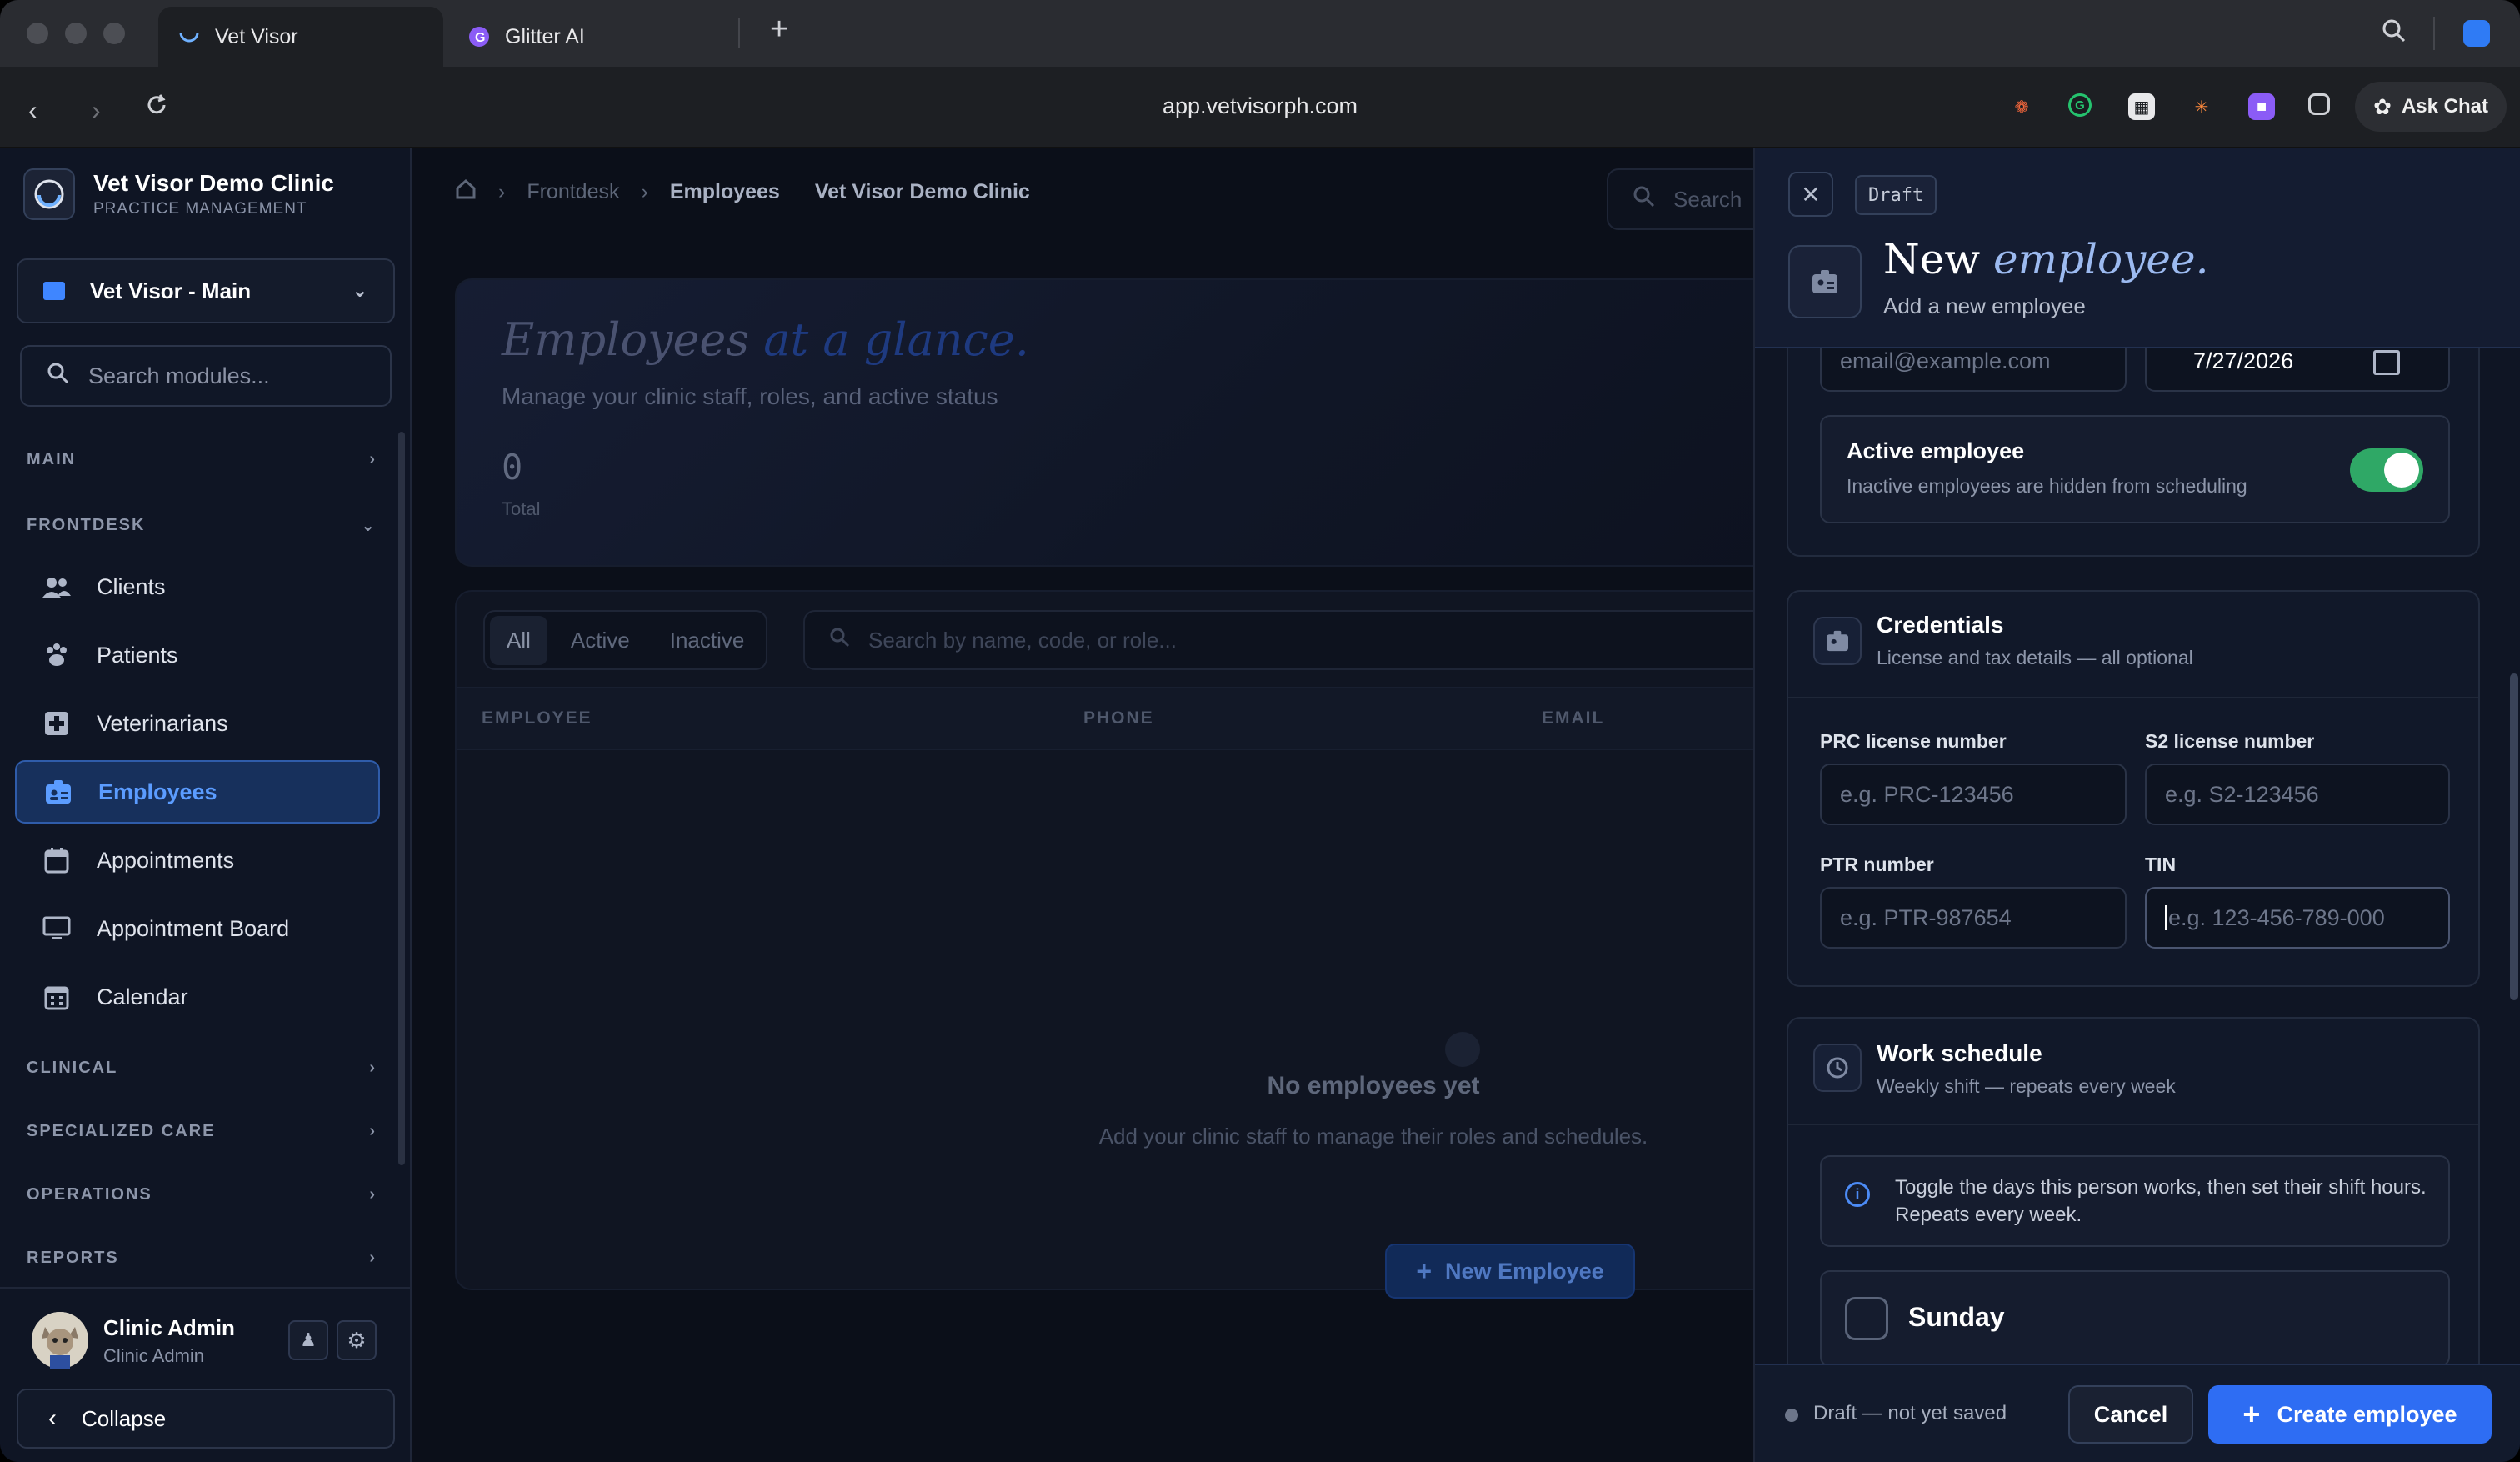 The image size is (2520, 1462). I want to click on tab-divider, so click(739, 33).